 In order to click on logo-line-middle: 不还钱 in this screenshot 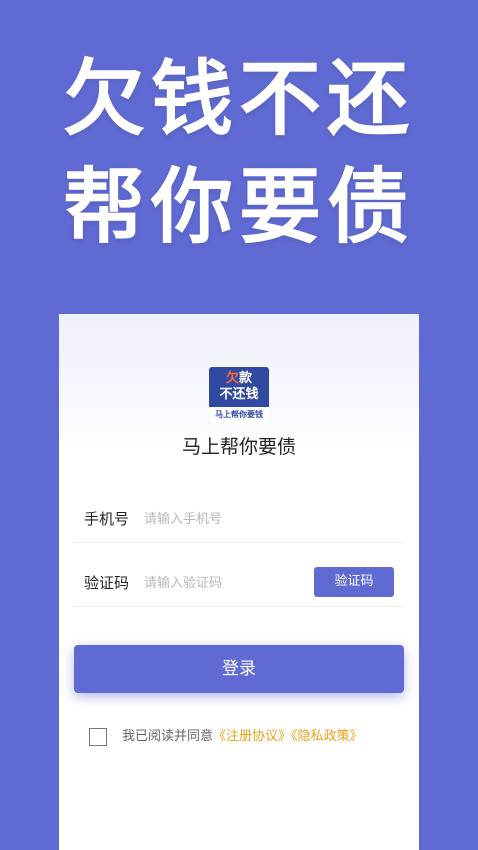, I will do `click(239, 394)`.